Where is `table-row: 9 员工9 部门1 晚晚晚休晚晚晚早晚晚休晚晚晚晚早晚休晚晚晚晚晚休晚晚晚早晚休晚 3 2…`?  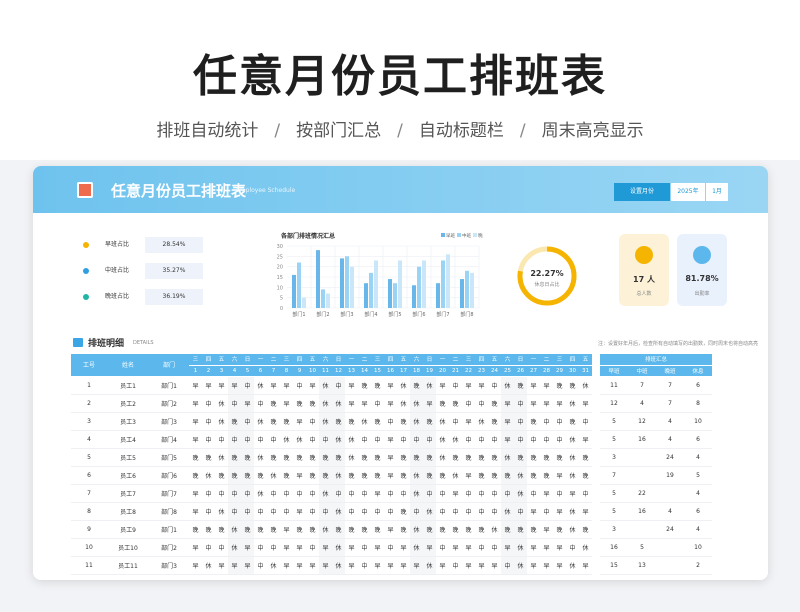 table-row: 9 员工9 部门1 晚晚晚休晚晚晚早晚晚休晚晚晚晚早晚休晚晚晚晚晚休晚晚晚早晚休晚 3 2… is located at coordinates (391, 529).